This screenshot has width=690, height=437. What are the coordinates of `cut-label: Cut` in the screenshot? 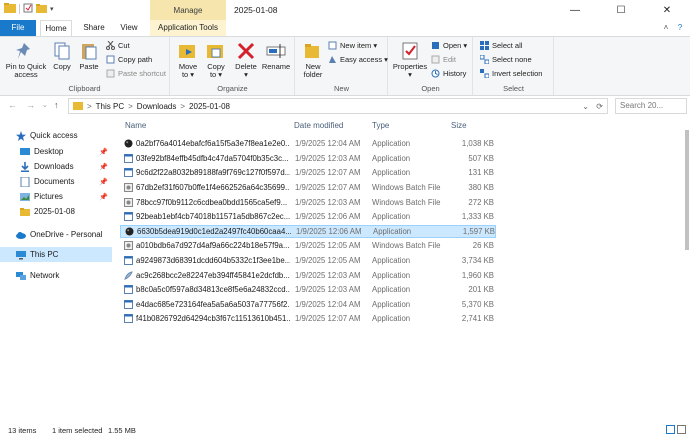 It's located at (124, 45).